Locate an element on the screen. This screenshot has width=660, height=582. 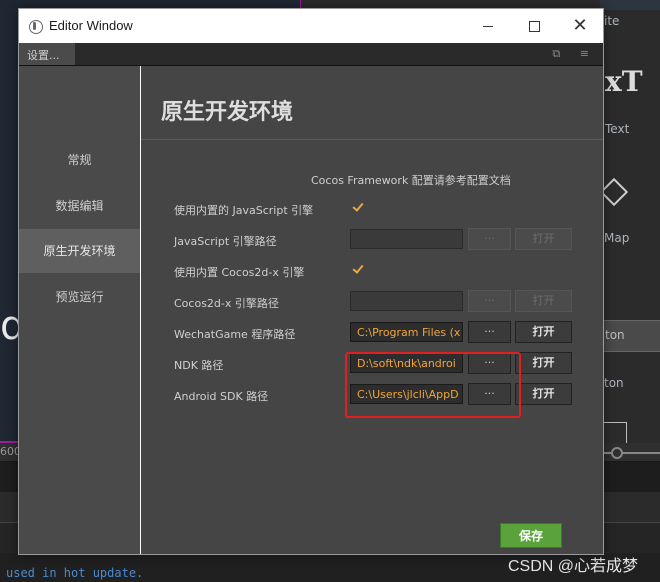
row-label: Android SDK 路径 is located at coordinates (221, 396).